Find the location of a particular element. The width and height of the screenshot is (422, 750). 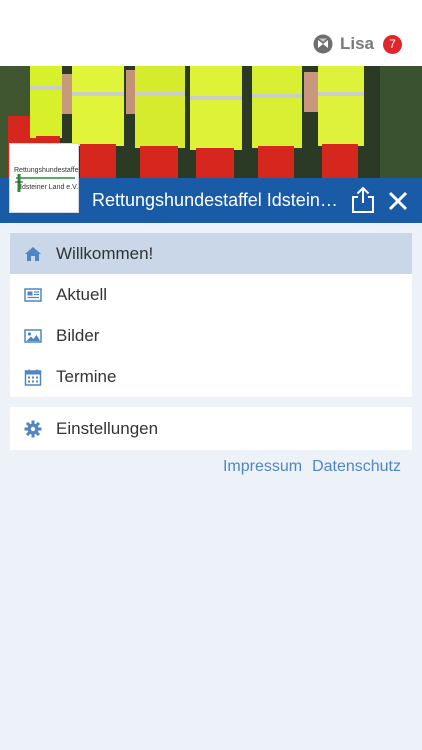

menu-item-aktuell: Aktuell is located at coordinates (211, 294).